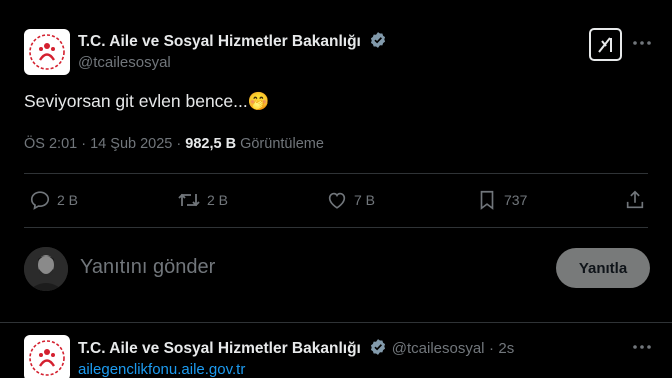 The width and height of the screenshot is (672, 378). I want to click on tweet-time: ÖS 2:01, so click(50, 144).